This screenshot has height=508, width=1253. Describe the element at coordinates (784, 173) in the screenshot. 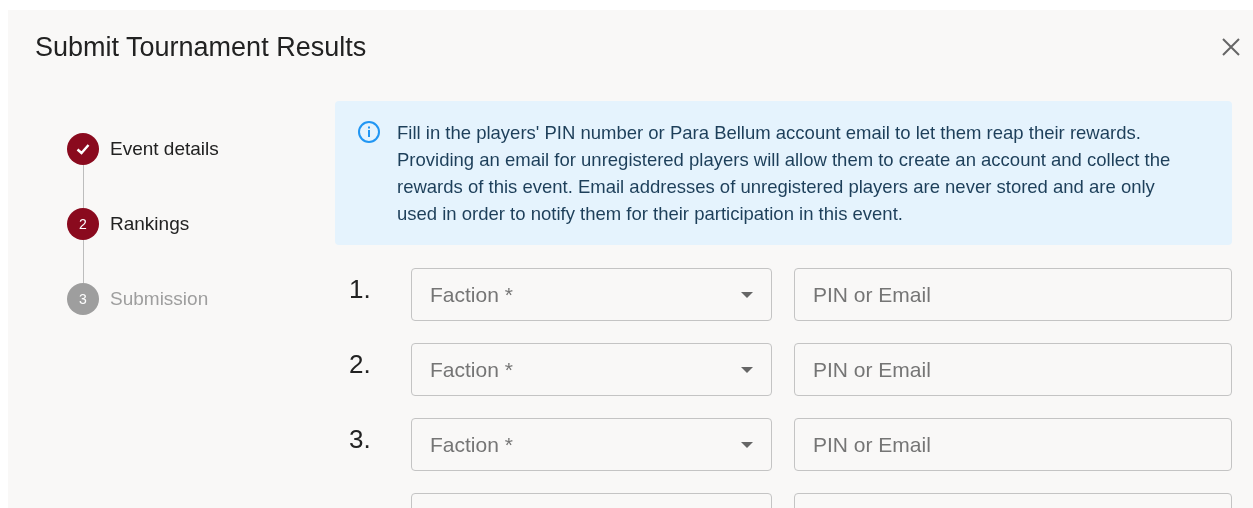

I see `info-text: Fill in the players' PIN number or Para Bellum account email to let them reap their rewards. Providing an email for unregistered players will allow them to create an account and collect the rewards of this event. Email addresses of unregistered players are never stored and are only used in order to notify them for their participation in this event.` at that location.